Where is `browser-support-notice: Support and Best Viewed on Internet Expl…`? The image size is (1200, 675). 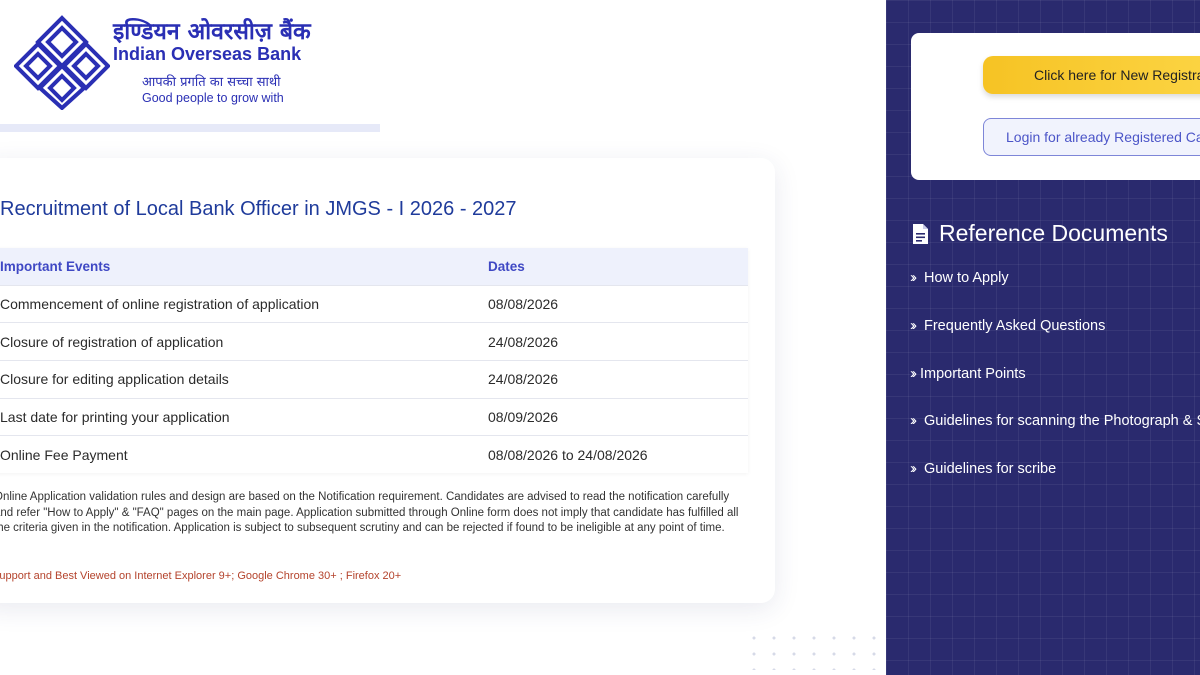 browser-support-notice: Support and Best Viewed on Internet Expl… is located at coordinates (201, 576).